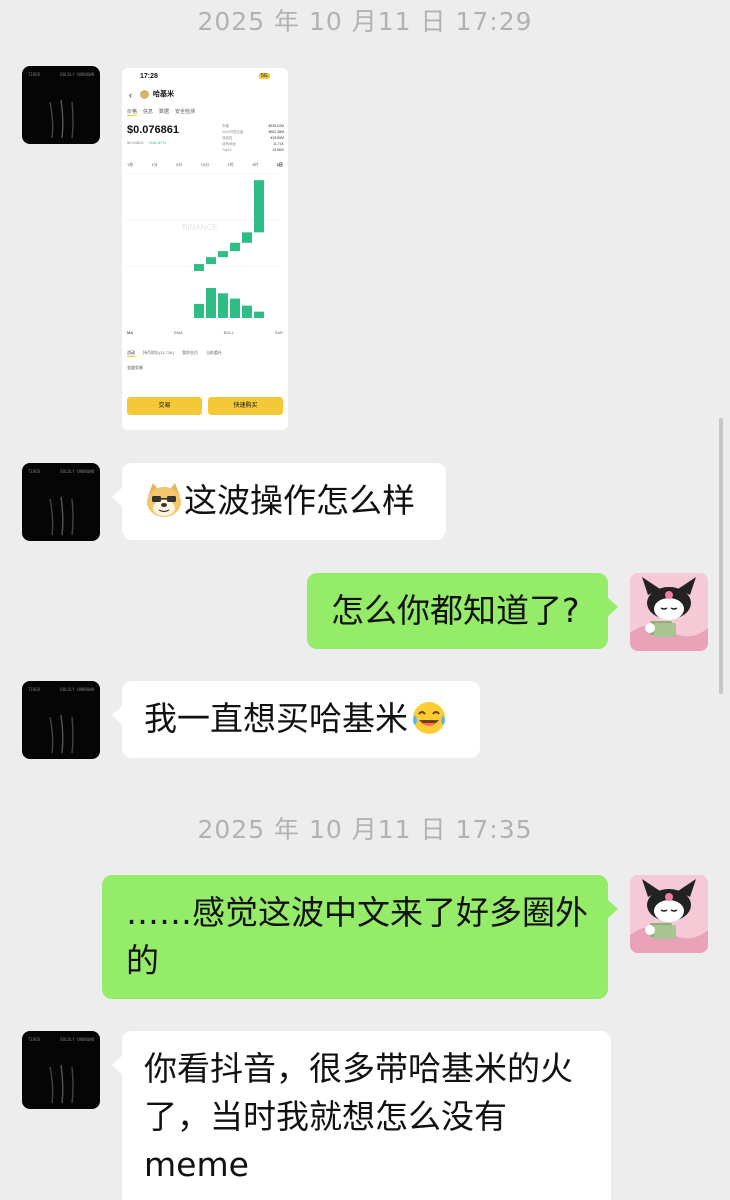 This screenshot has height=1200, width=730. Describe the element at coordinates (148, 112) in the screenshot. I see `shot-tab: 信息` at that location.